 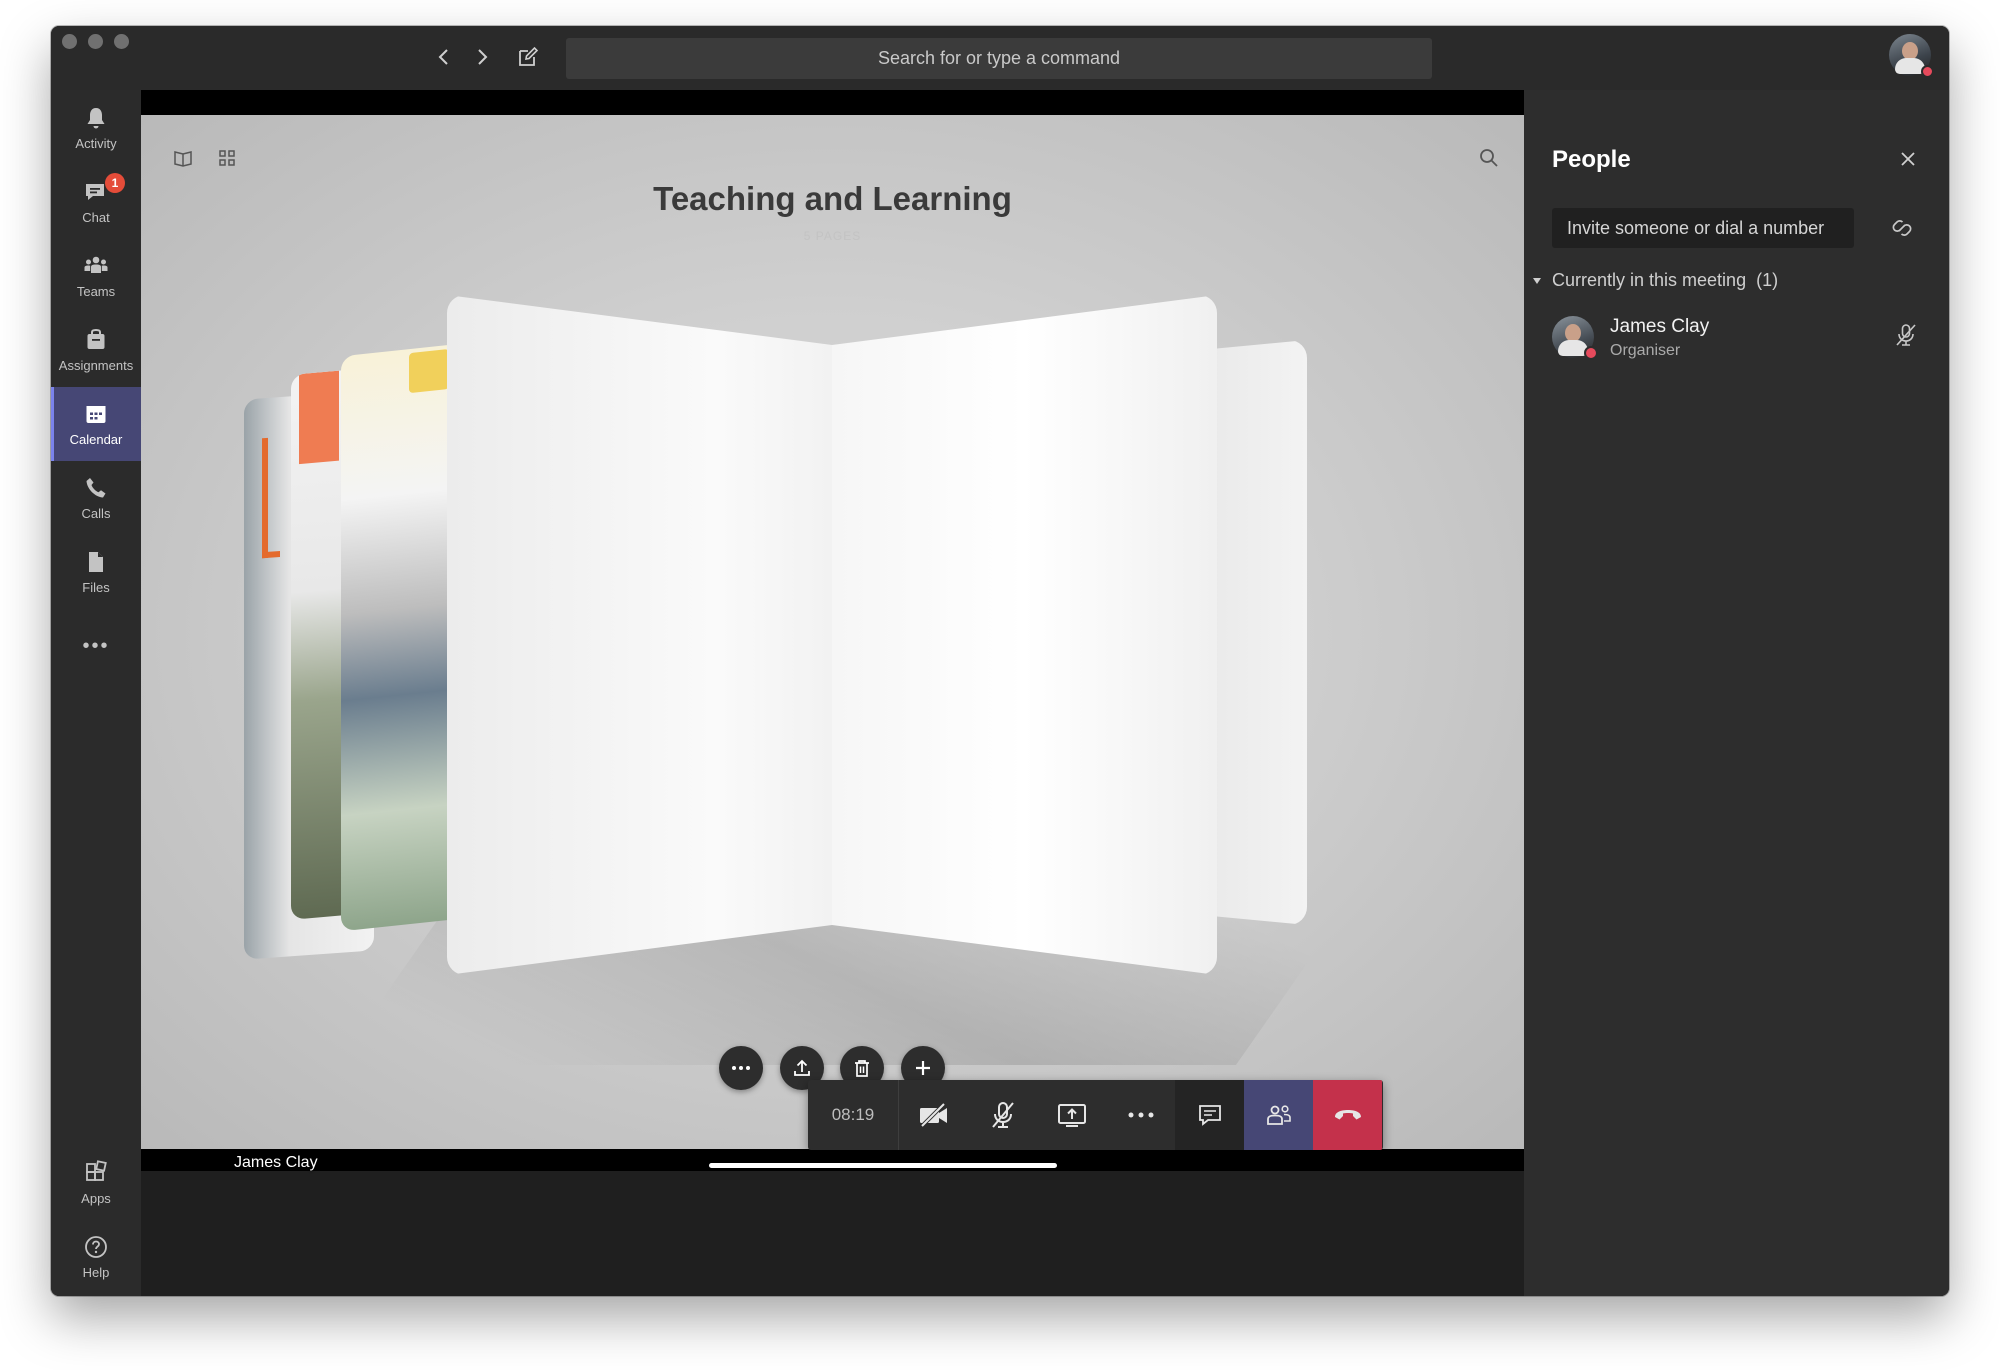 I want to click on back-button, so click(x=444, y=57).